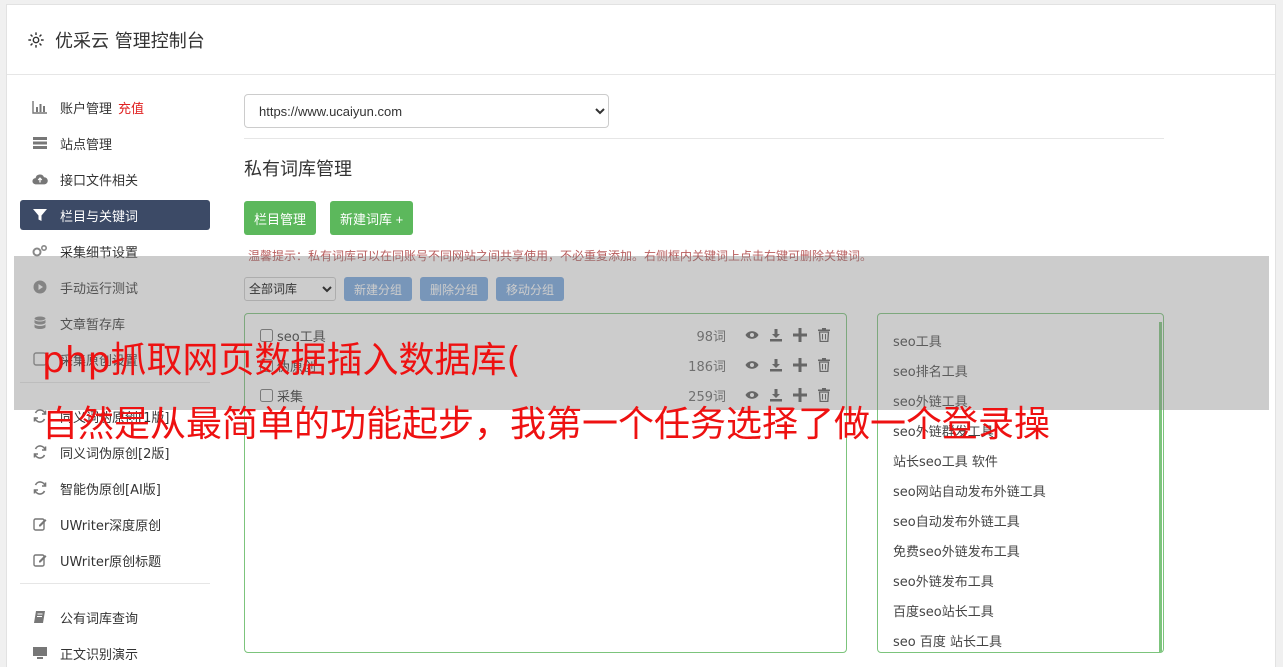 Image resolution: width=1283 pixels, height=667 pixels. I want to click on keyword-item: seo 百度 站长工具, so click(1028, 640).